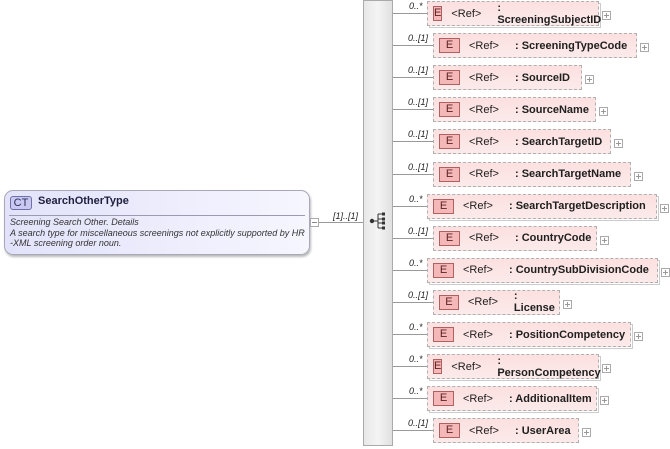 This screenshot has height=449, width=670. Describe the element at coordinates (558, 141) in the screenshot. I see `element-name: : SearchTargetID` at that location.